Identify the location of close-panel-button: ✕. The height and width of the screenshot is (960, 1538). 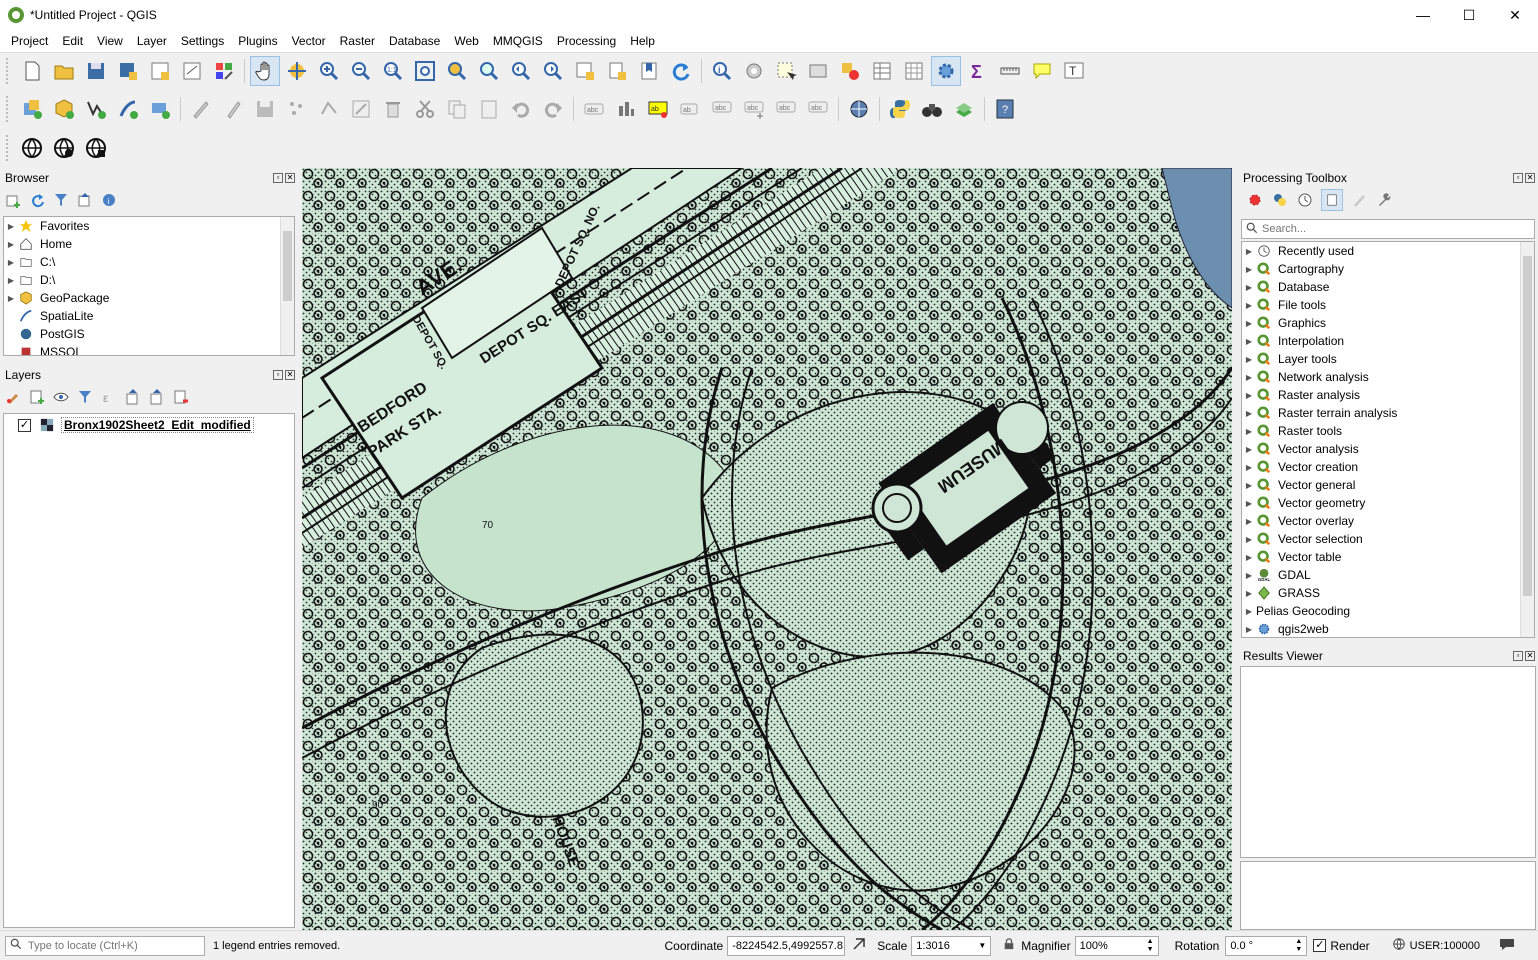
(290, 375).